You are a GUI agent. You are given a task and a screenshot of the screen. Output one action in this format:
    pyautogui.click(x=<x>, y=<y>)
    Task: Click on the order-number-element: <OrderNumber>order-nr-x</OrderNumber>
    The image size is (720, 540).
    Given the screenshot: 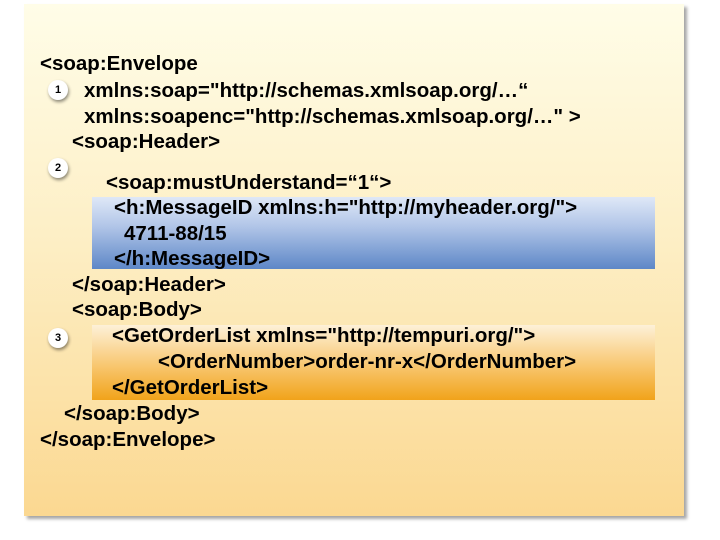 What is the action you would take?
    pyautogui.click(x=367, y=361)
    